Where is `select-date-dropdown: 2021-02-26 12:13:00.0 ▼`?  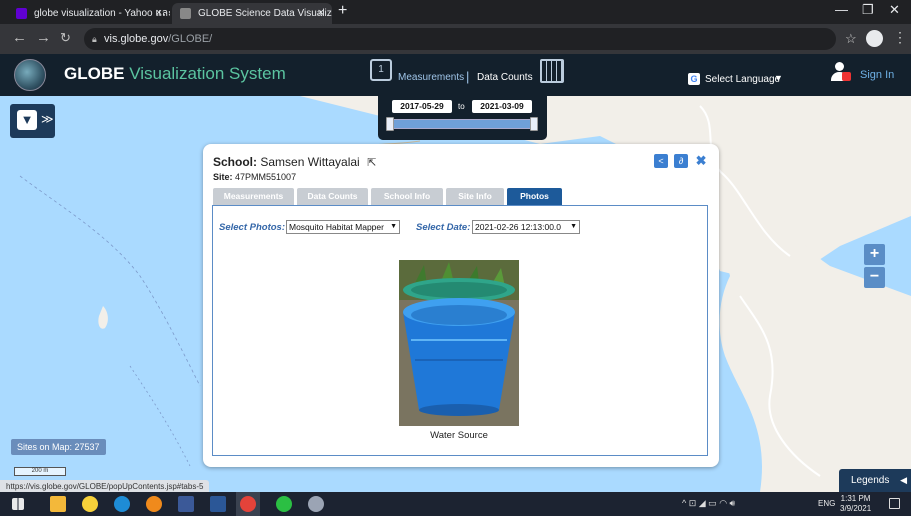 select-date-dropdown: 2021-02-26 12:13:00.0 ▼ is located at coordinates (526, 227).